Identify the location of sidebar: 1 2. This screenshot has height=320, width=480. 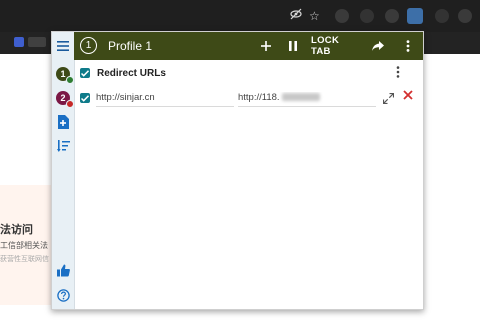
(63, 170).